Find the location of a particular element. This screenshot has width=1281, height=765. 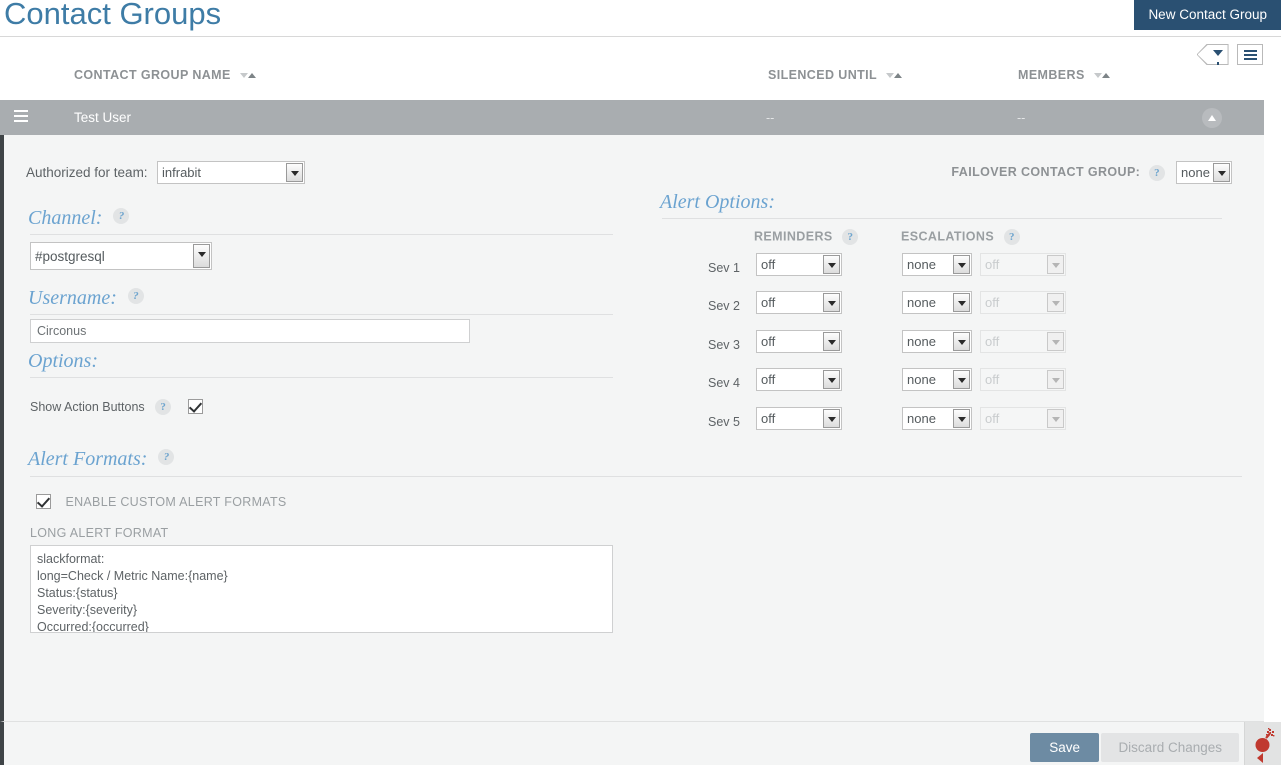

alert-options-divider is located at coordinates (942, 218).